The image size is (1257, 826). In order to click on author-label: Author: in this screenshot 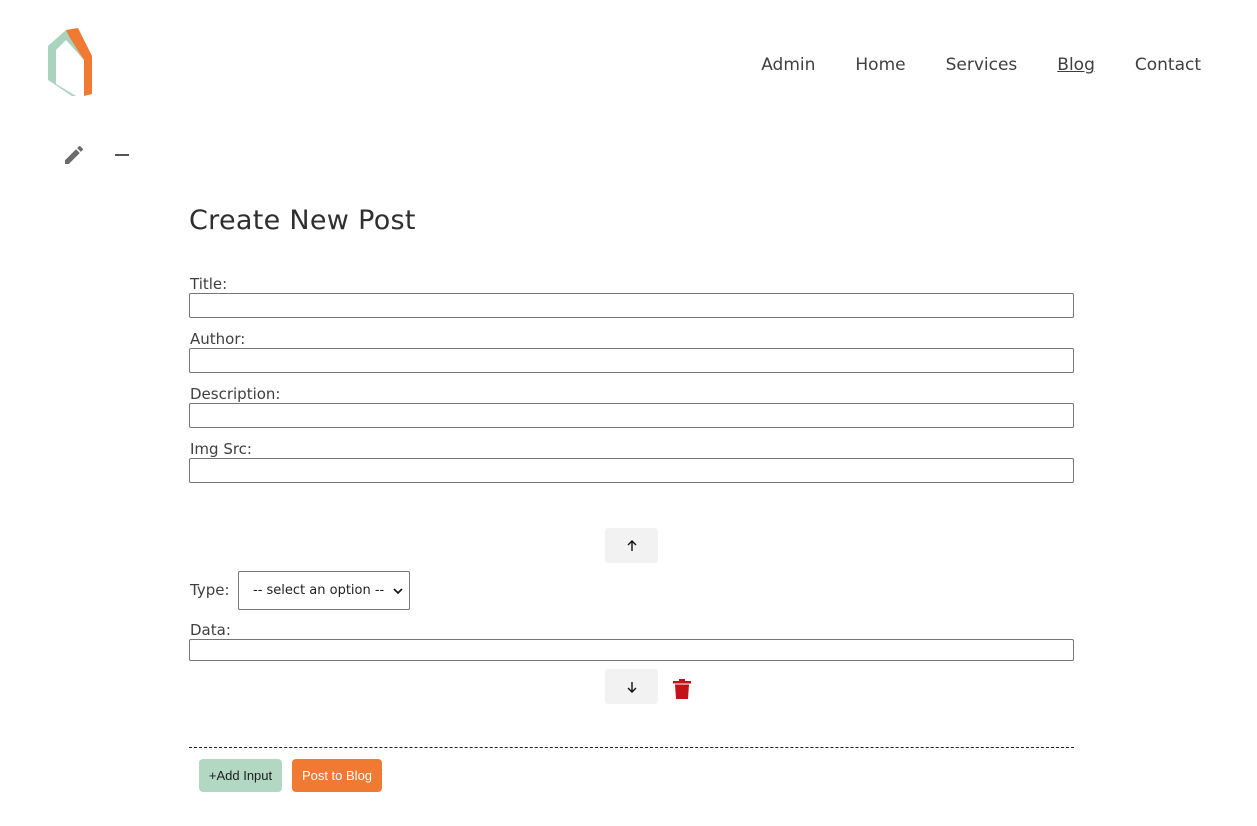, I will do `click(218, 339)`.